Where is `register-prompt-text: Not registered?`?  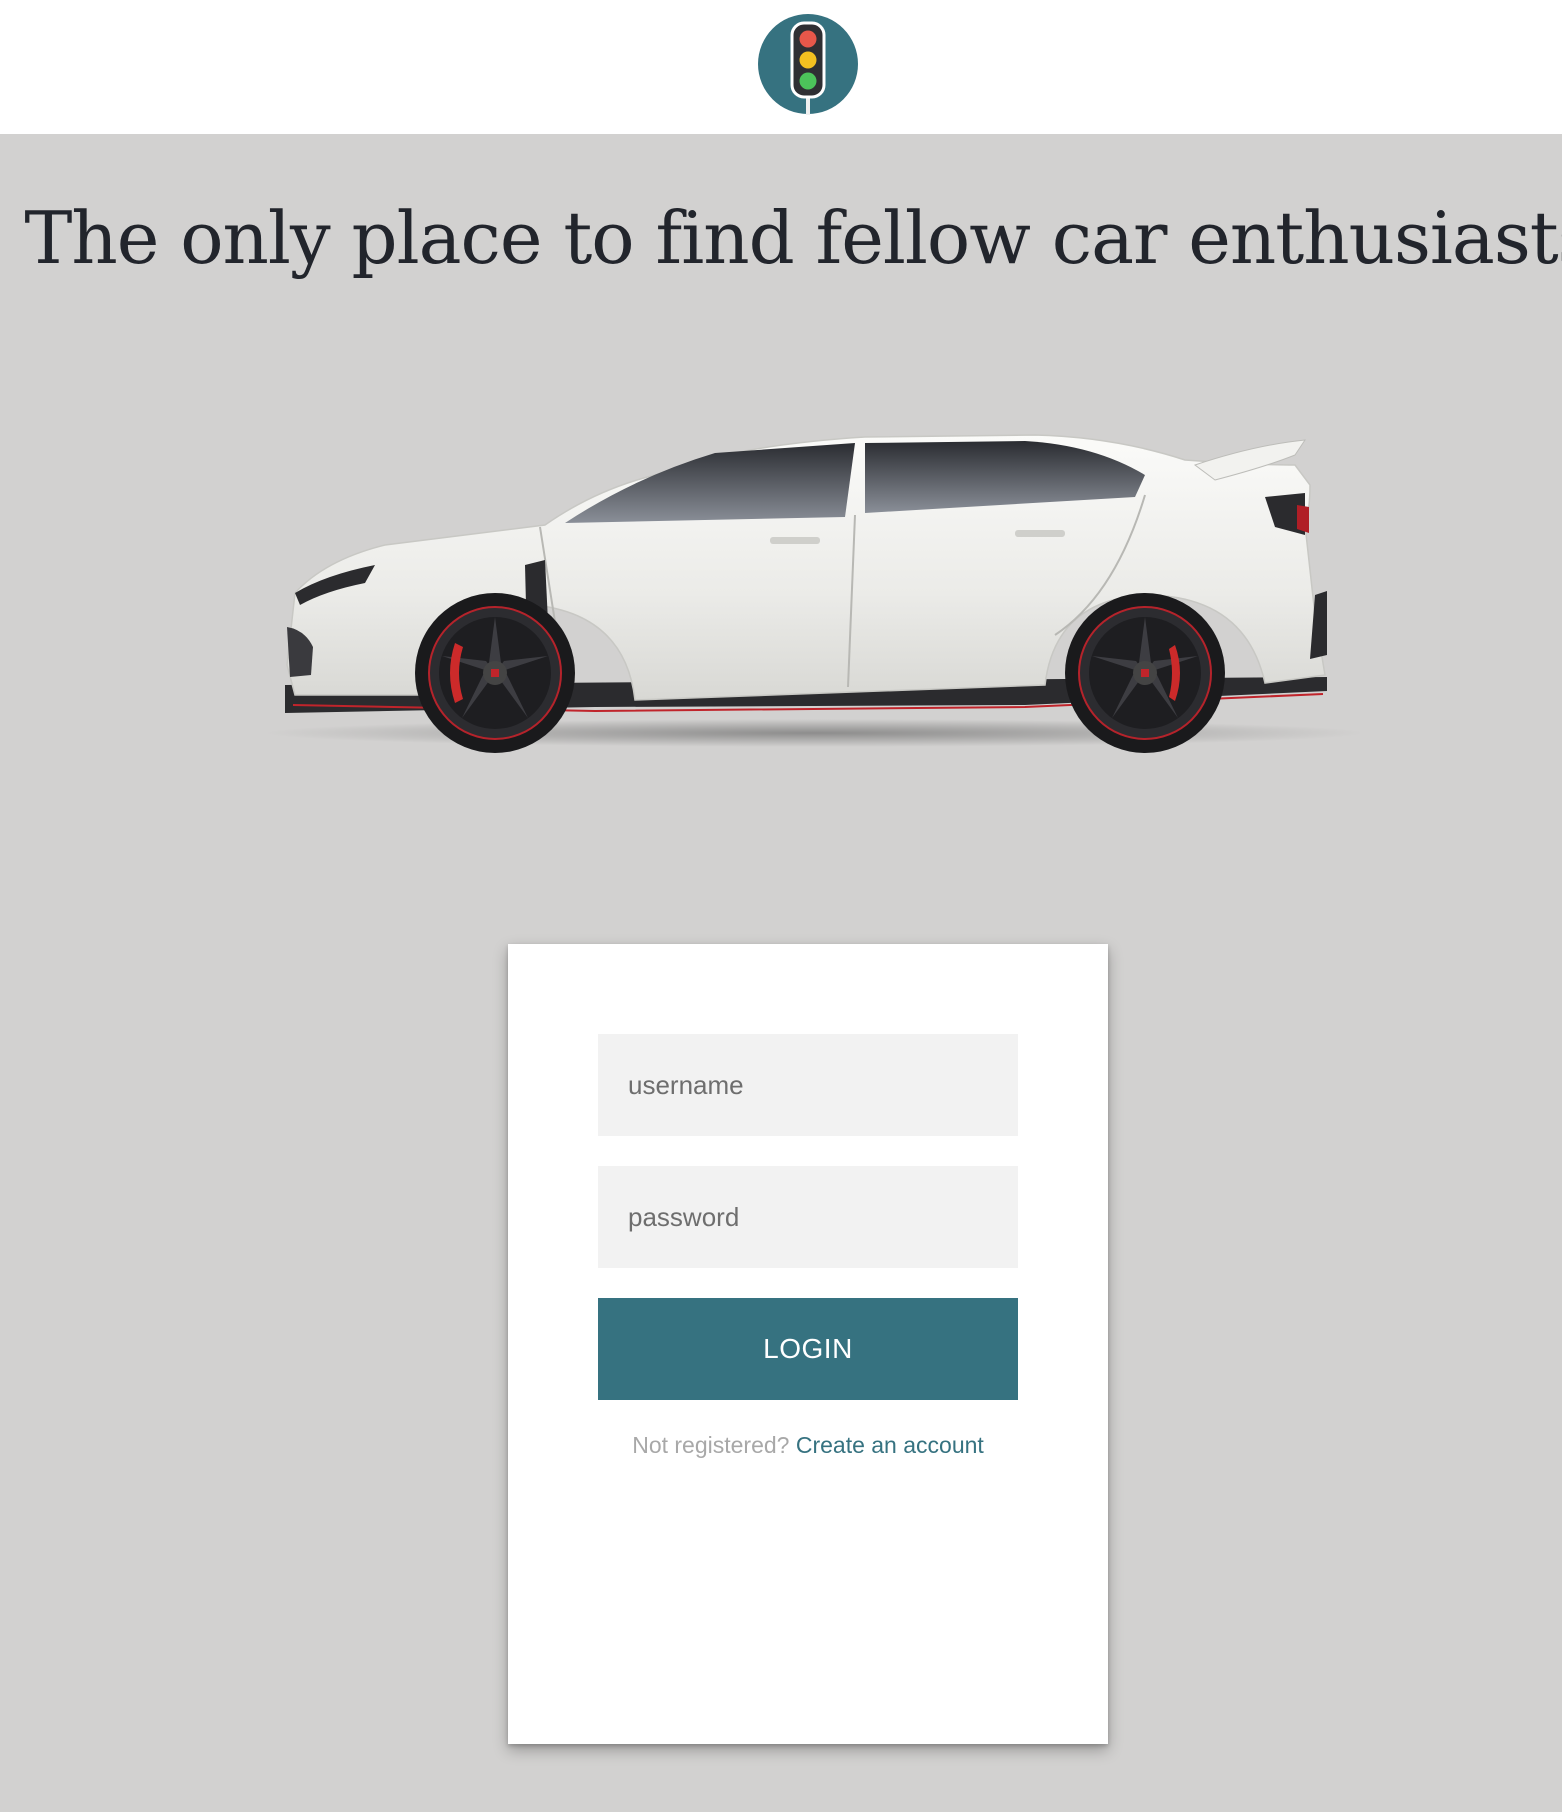 register-prompt-text: Not registered? is located at coordinates (711, 1445).